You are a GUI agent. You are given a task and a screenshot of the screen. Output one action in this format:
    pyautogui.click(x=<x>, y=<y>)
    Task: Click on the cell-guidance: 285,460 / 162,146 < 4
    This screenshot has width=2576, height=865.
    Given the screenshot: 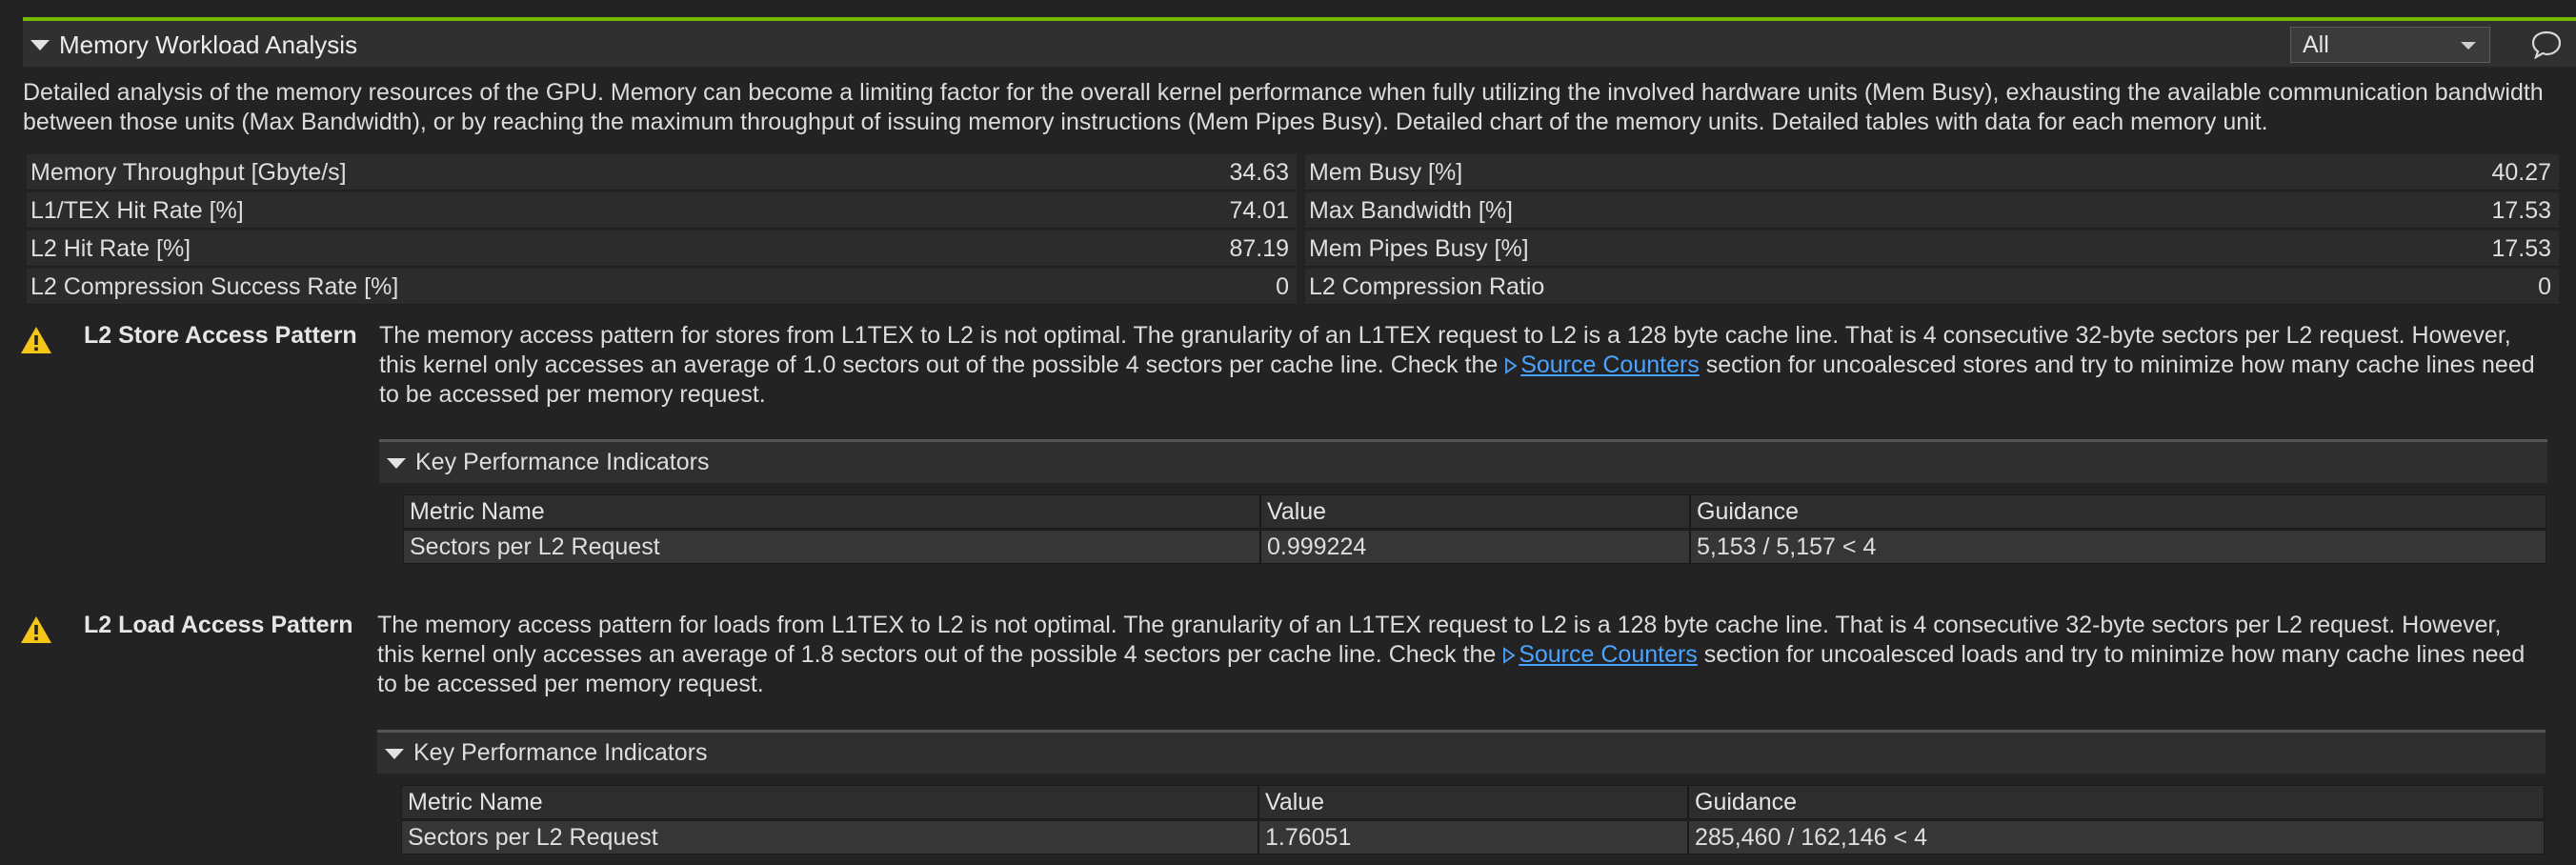 What is the action you would take?
    pyautogui.click(x=2116, y=837)
    